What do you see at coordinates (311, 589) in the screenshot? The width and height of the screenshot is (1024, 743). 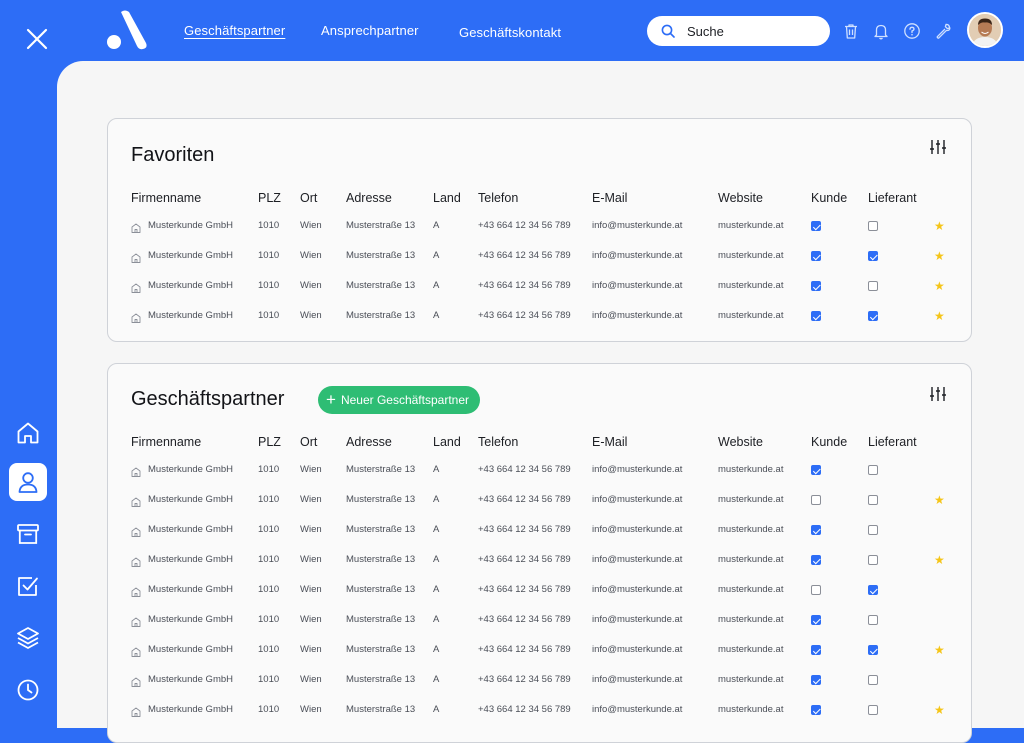 I see `cell-ort: Wien` at bounding box center [311, 589].